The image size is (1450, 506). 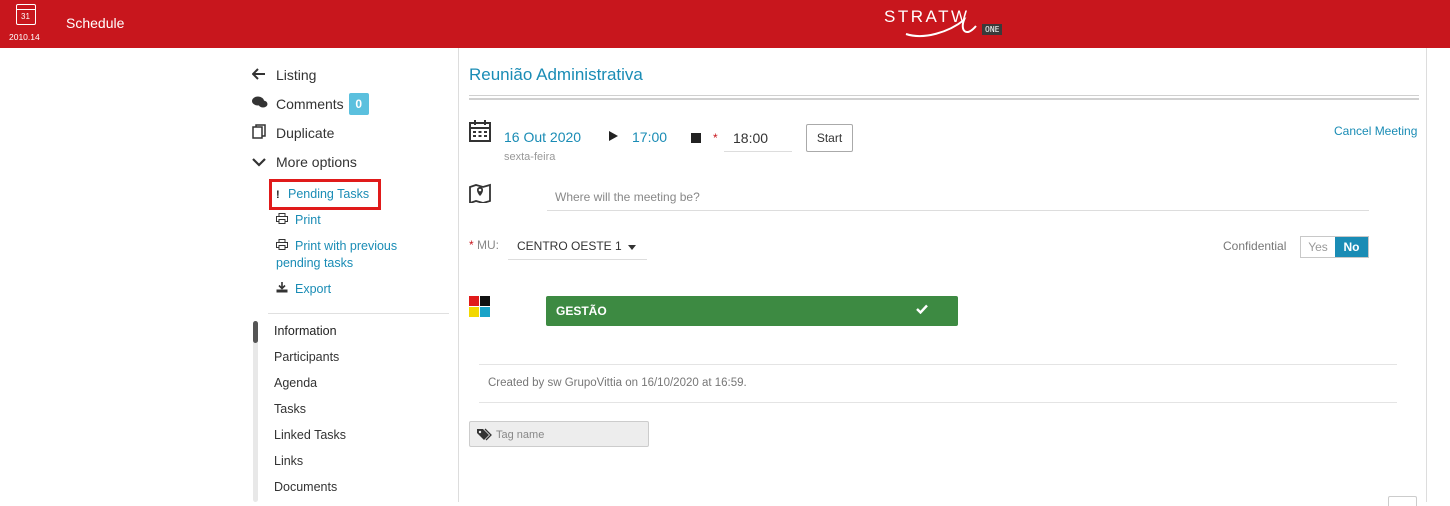 I want to click on section-link-linked-tasks: Linked Tasks, so click(x=310, y=435).